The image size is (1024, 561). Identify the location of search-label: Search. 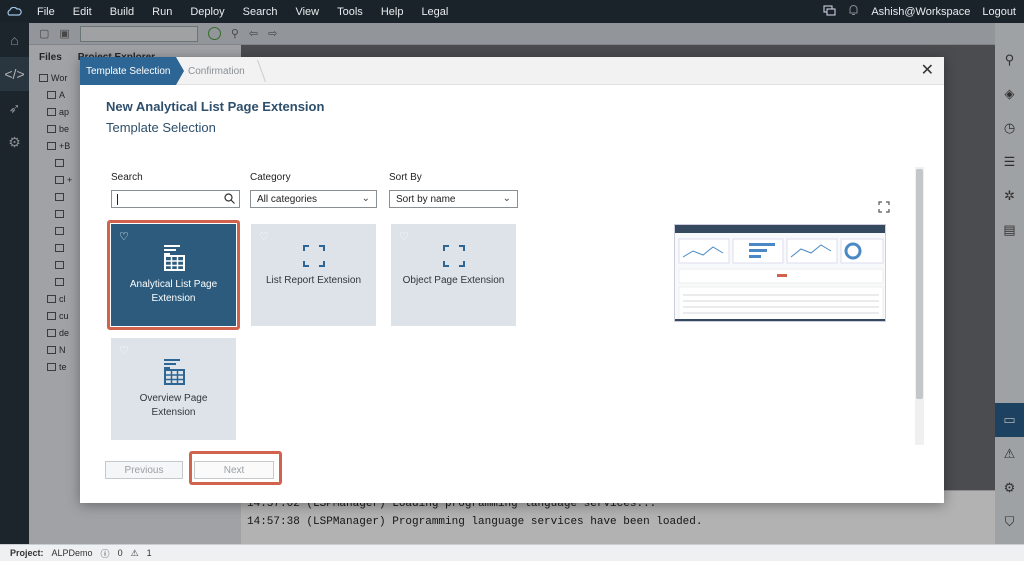
(127, 177).